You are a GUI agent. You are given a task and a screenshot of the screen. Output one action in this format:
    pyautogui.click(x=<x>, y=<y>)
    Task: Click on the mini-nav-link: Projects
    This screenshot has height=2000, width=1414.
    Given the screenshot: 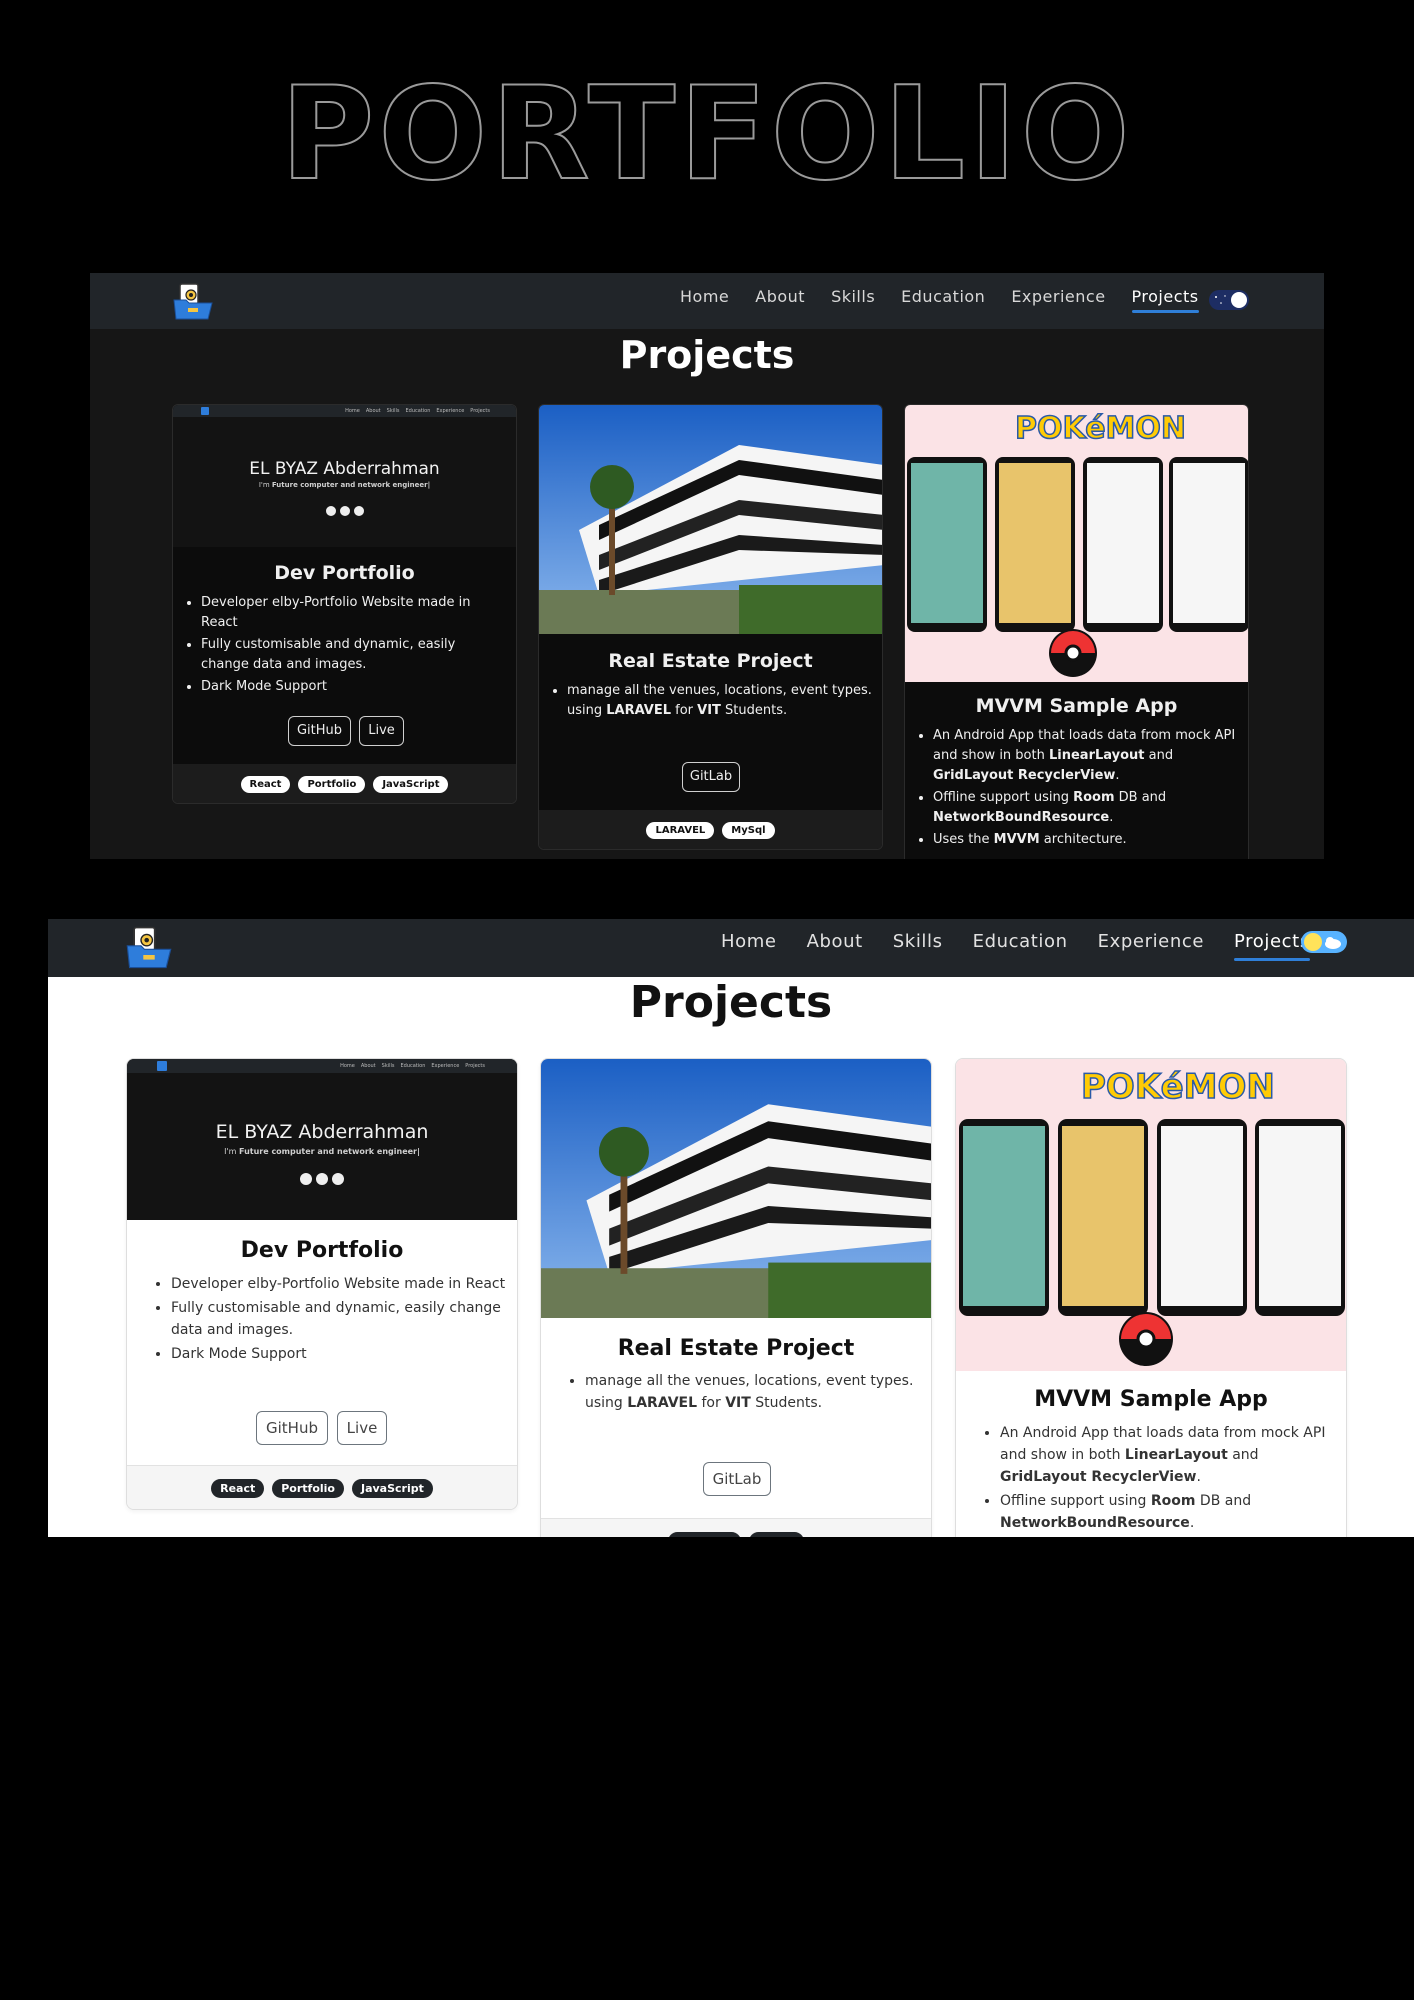 What is the action you would take?
    pyautogui.click(x=475, y=1066)
    